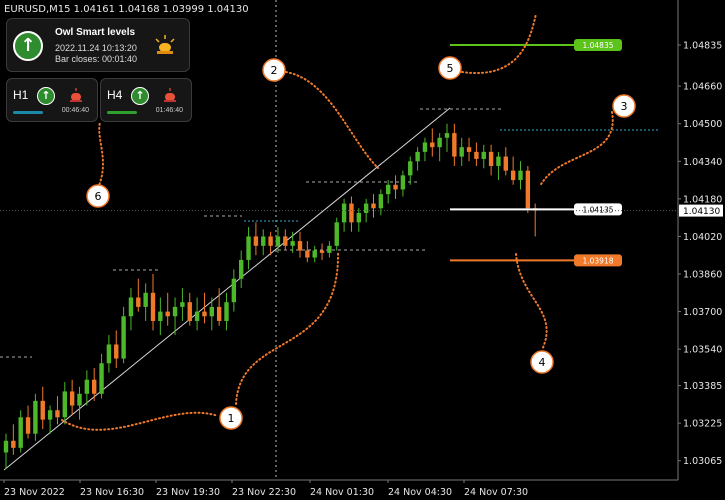  Describe the element at coordinates (702, 424) in the screenshot. I see `price-tick-label: 1.03225` at that location.